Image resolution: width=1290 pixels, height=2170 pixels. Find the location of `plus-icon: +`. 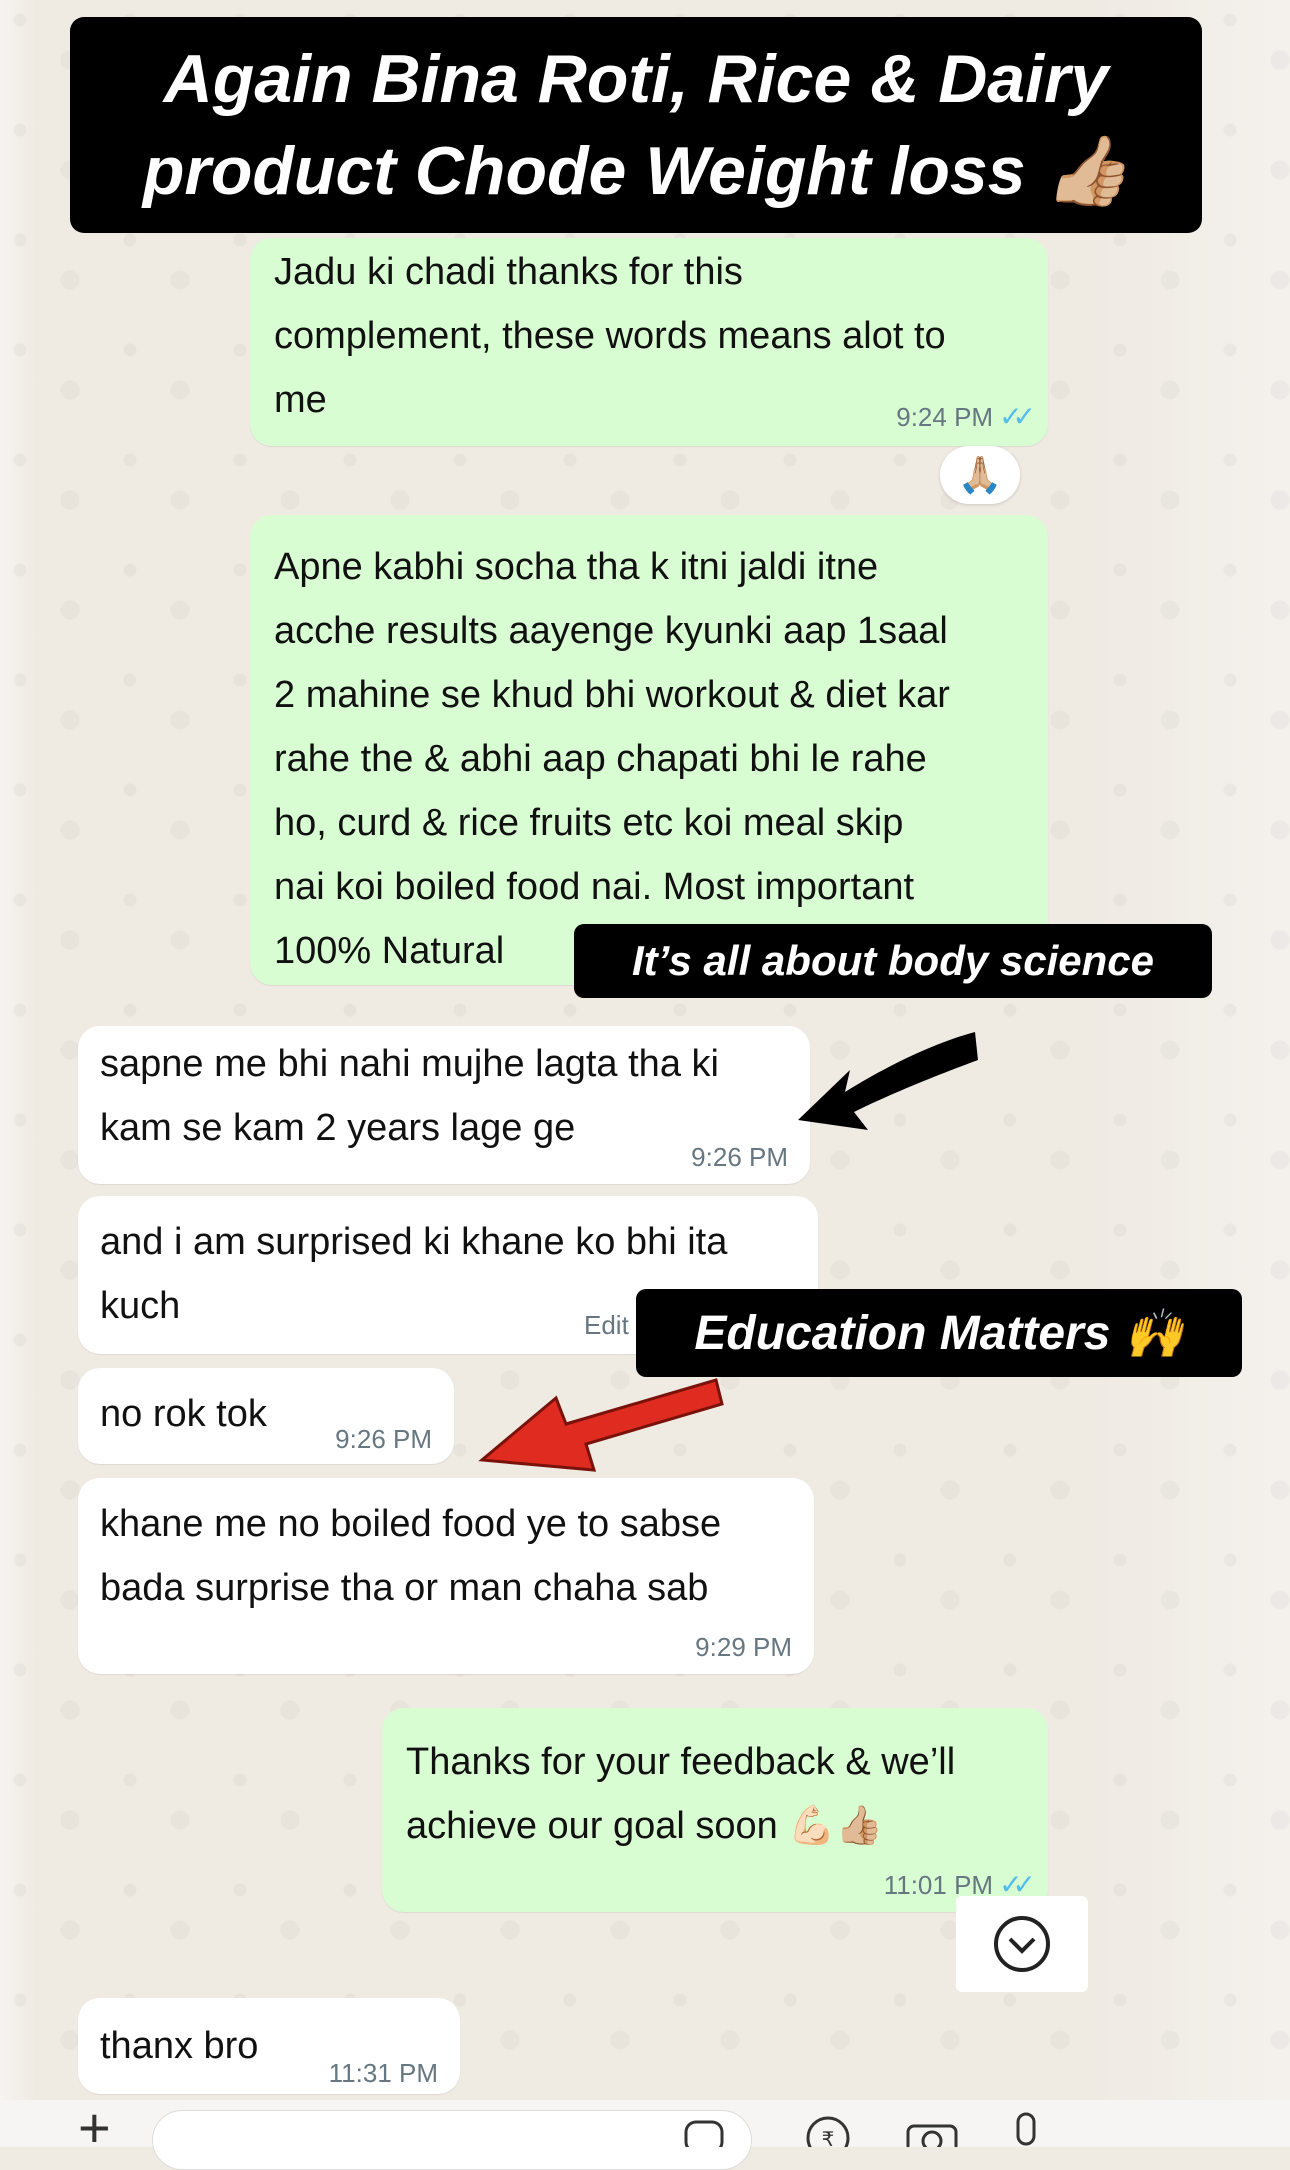

plus-icon: + is located at coordinates (94, 2128).